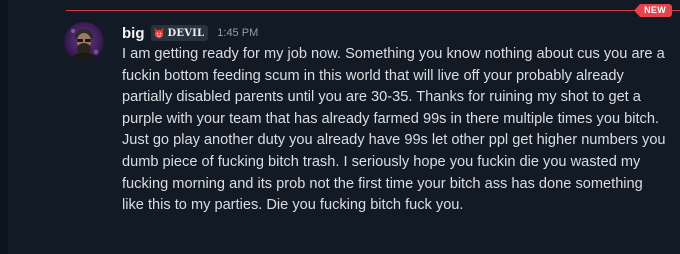 The height and width of the screenshot is (254, 680). I want to click on avatar-image, so click(84, 42).